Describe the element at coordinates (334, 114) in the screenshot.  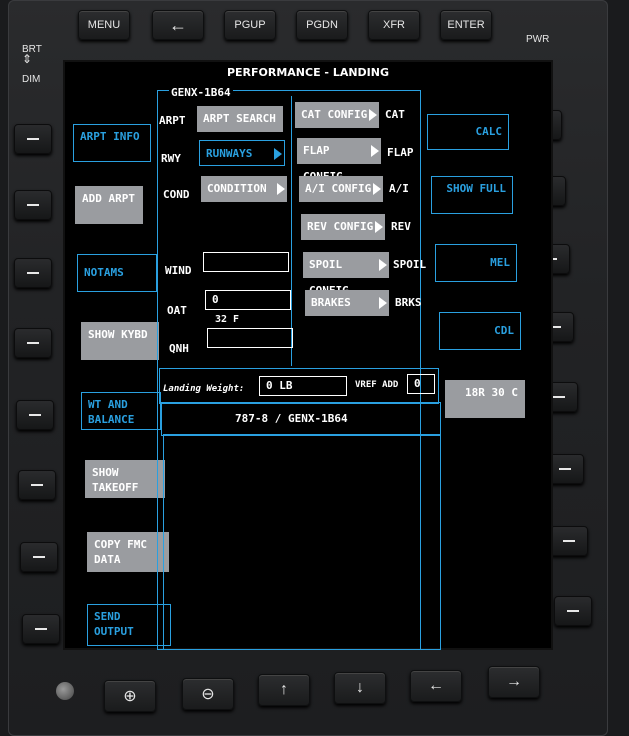
I see `cat-config-label: CAT CONFIG` at that location.